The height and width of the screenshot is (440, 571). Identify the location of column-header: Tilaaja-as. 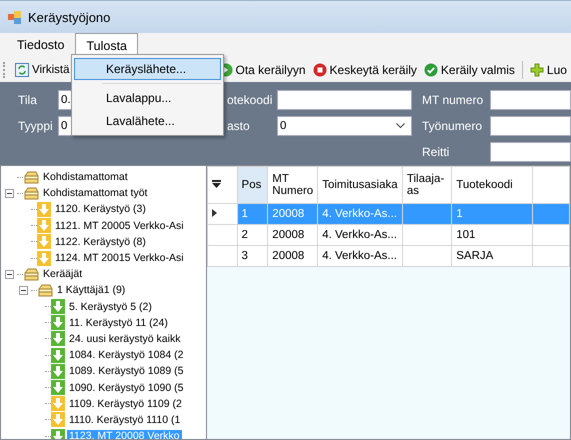
(427, 185).